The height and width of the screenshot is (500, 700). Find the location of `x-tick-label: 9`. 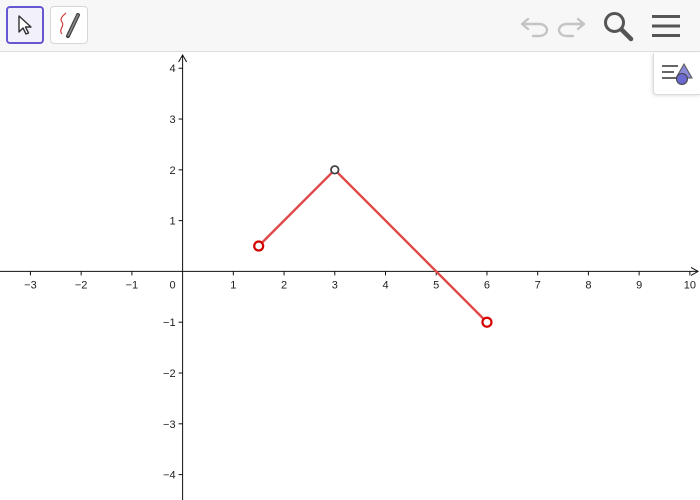

x-tick-label: 9 is located at coordinates (639, 285).